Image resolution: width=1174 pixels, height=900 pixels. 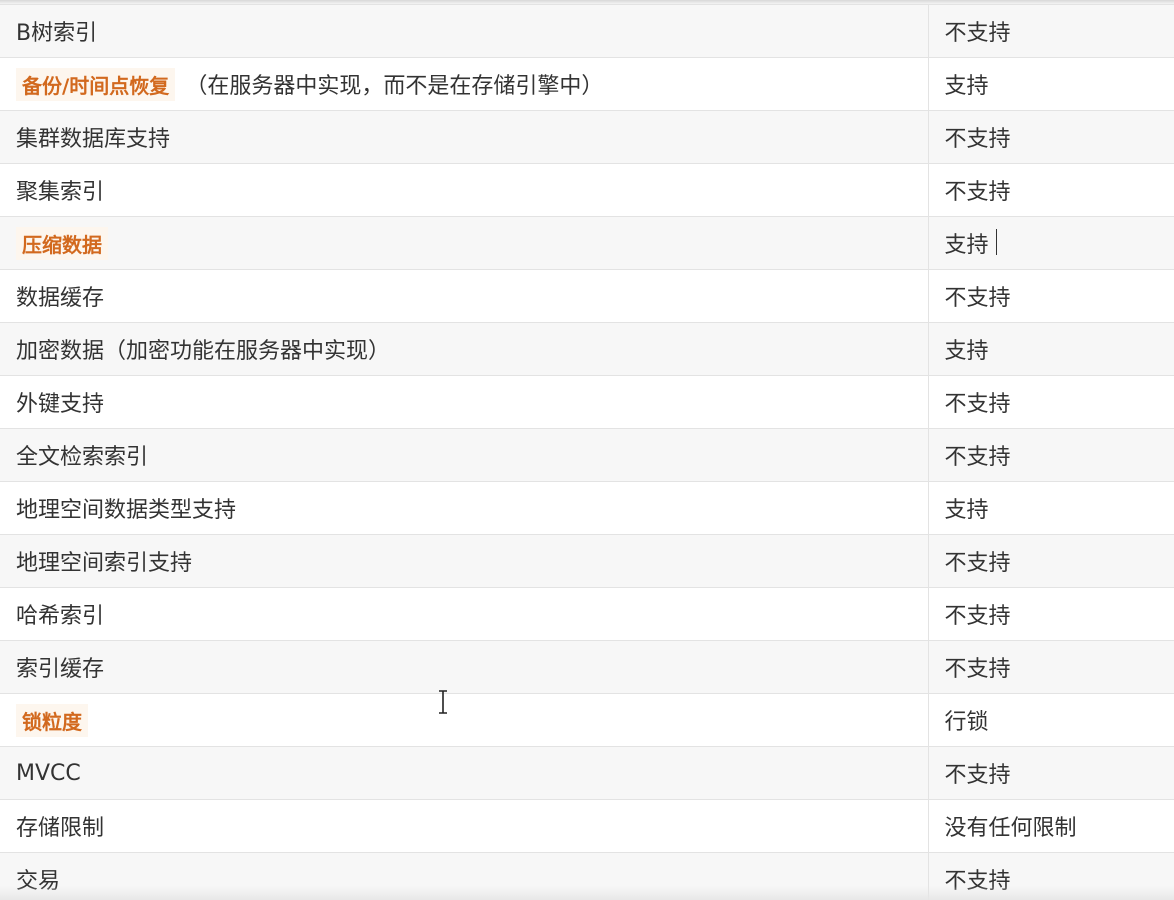 What do you see at coordinates (1050, 720) in the screenshot?
I see `support-value-cell: 行锁` at bounding box center [1050, 720].